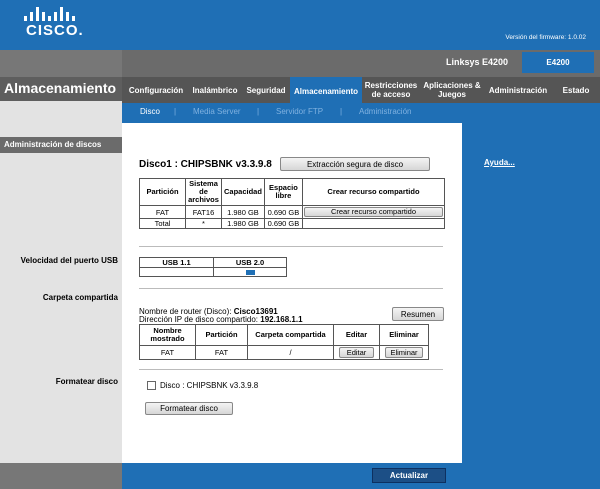  Describe the element at coordinates (217, 111) in the screenshot. I see `subtab-media-server: Media Server` at that location.